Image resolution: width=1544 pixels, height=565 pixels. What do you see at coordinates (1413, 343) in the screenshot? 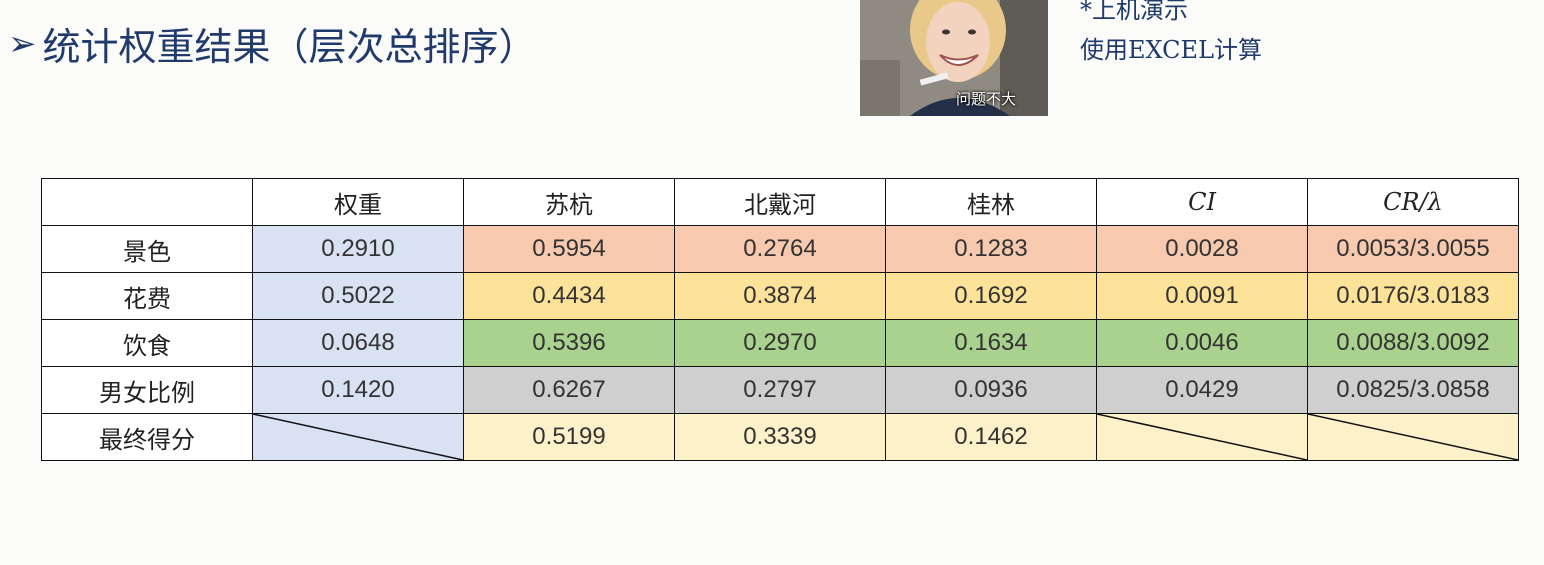
I see `table-cell: 0.0088/3.0092` at bounding box center [1413, 343].